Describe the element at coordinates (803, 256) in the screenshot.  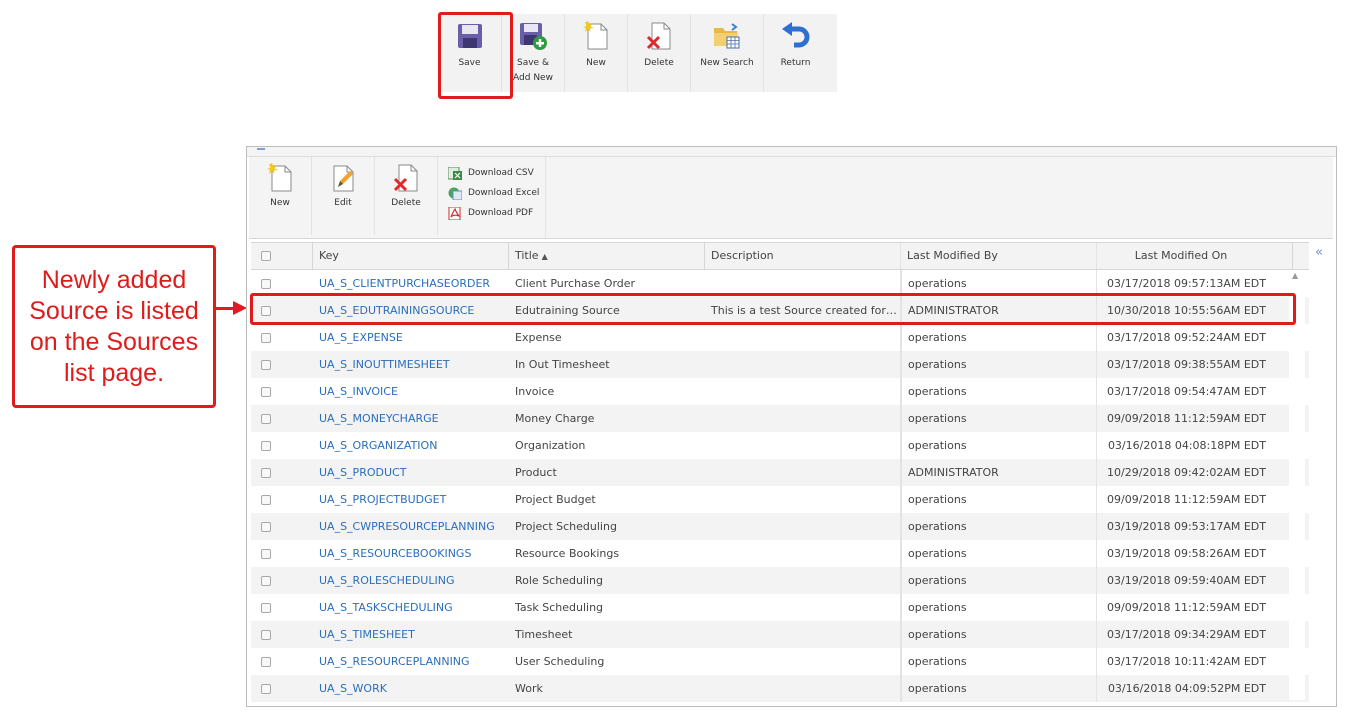
I see `column-header-description: Description` at that location.